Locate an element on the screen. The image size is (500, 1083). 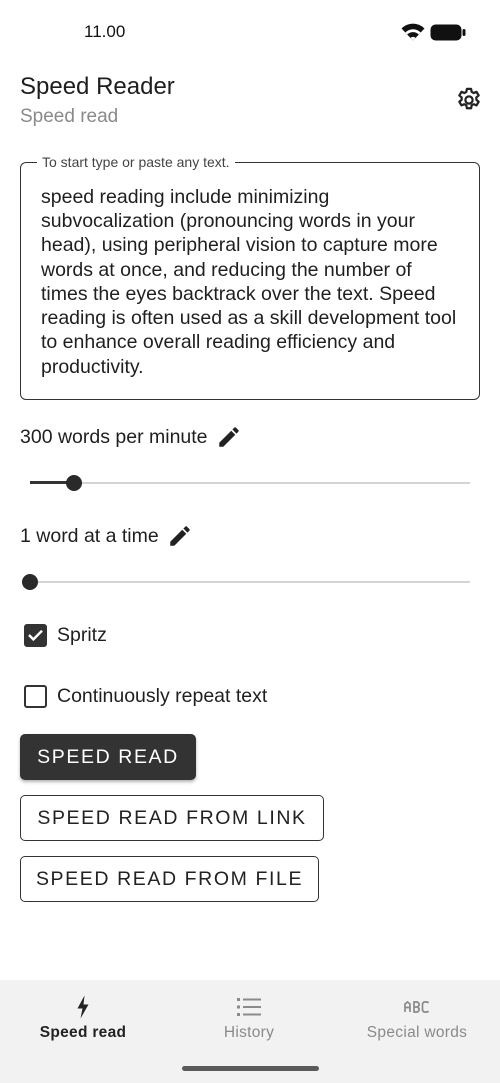
speed-slider-thumb is located at coordinates (74, 483).